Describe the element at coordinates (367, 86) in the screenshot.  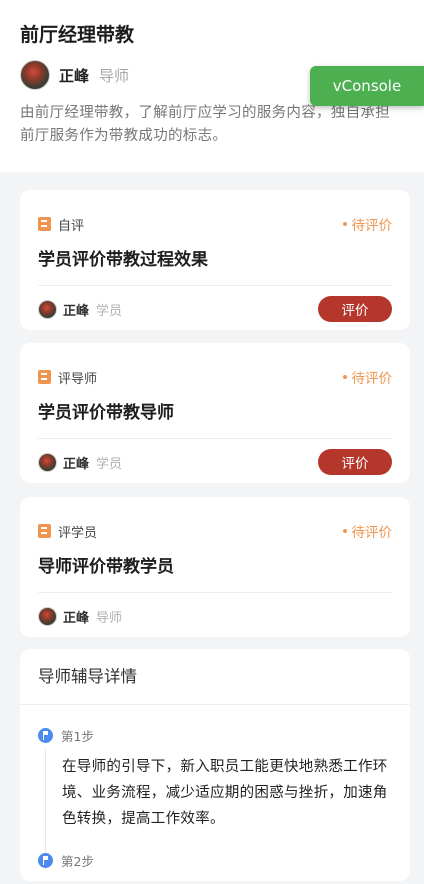
I see `vconsole-button: vConsole` at that location.